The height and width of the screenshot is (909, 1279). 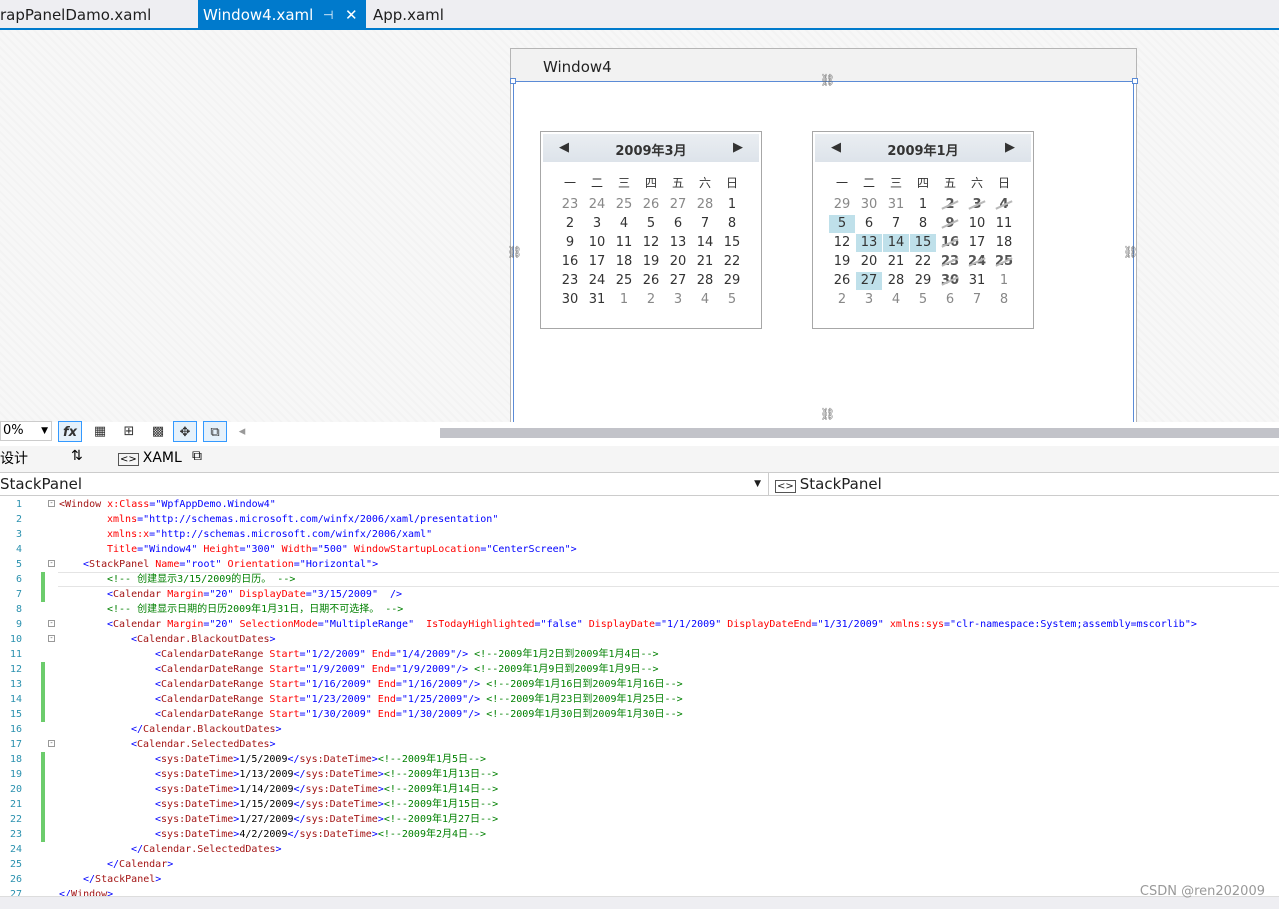 I want to click on code-line: 25 </Calendar>, so click(x=639, y=864).